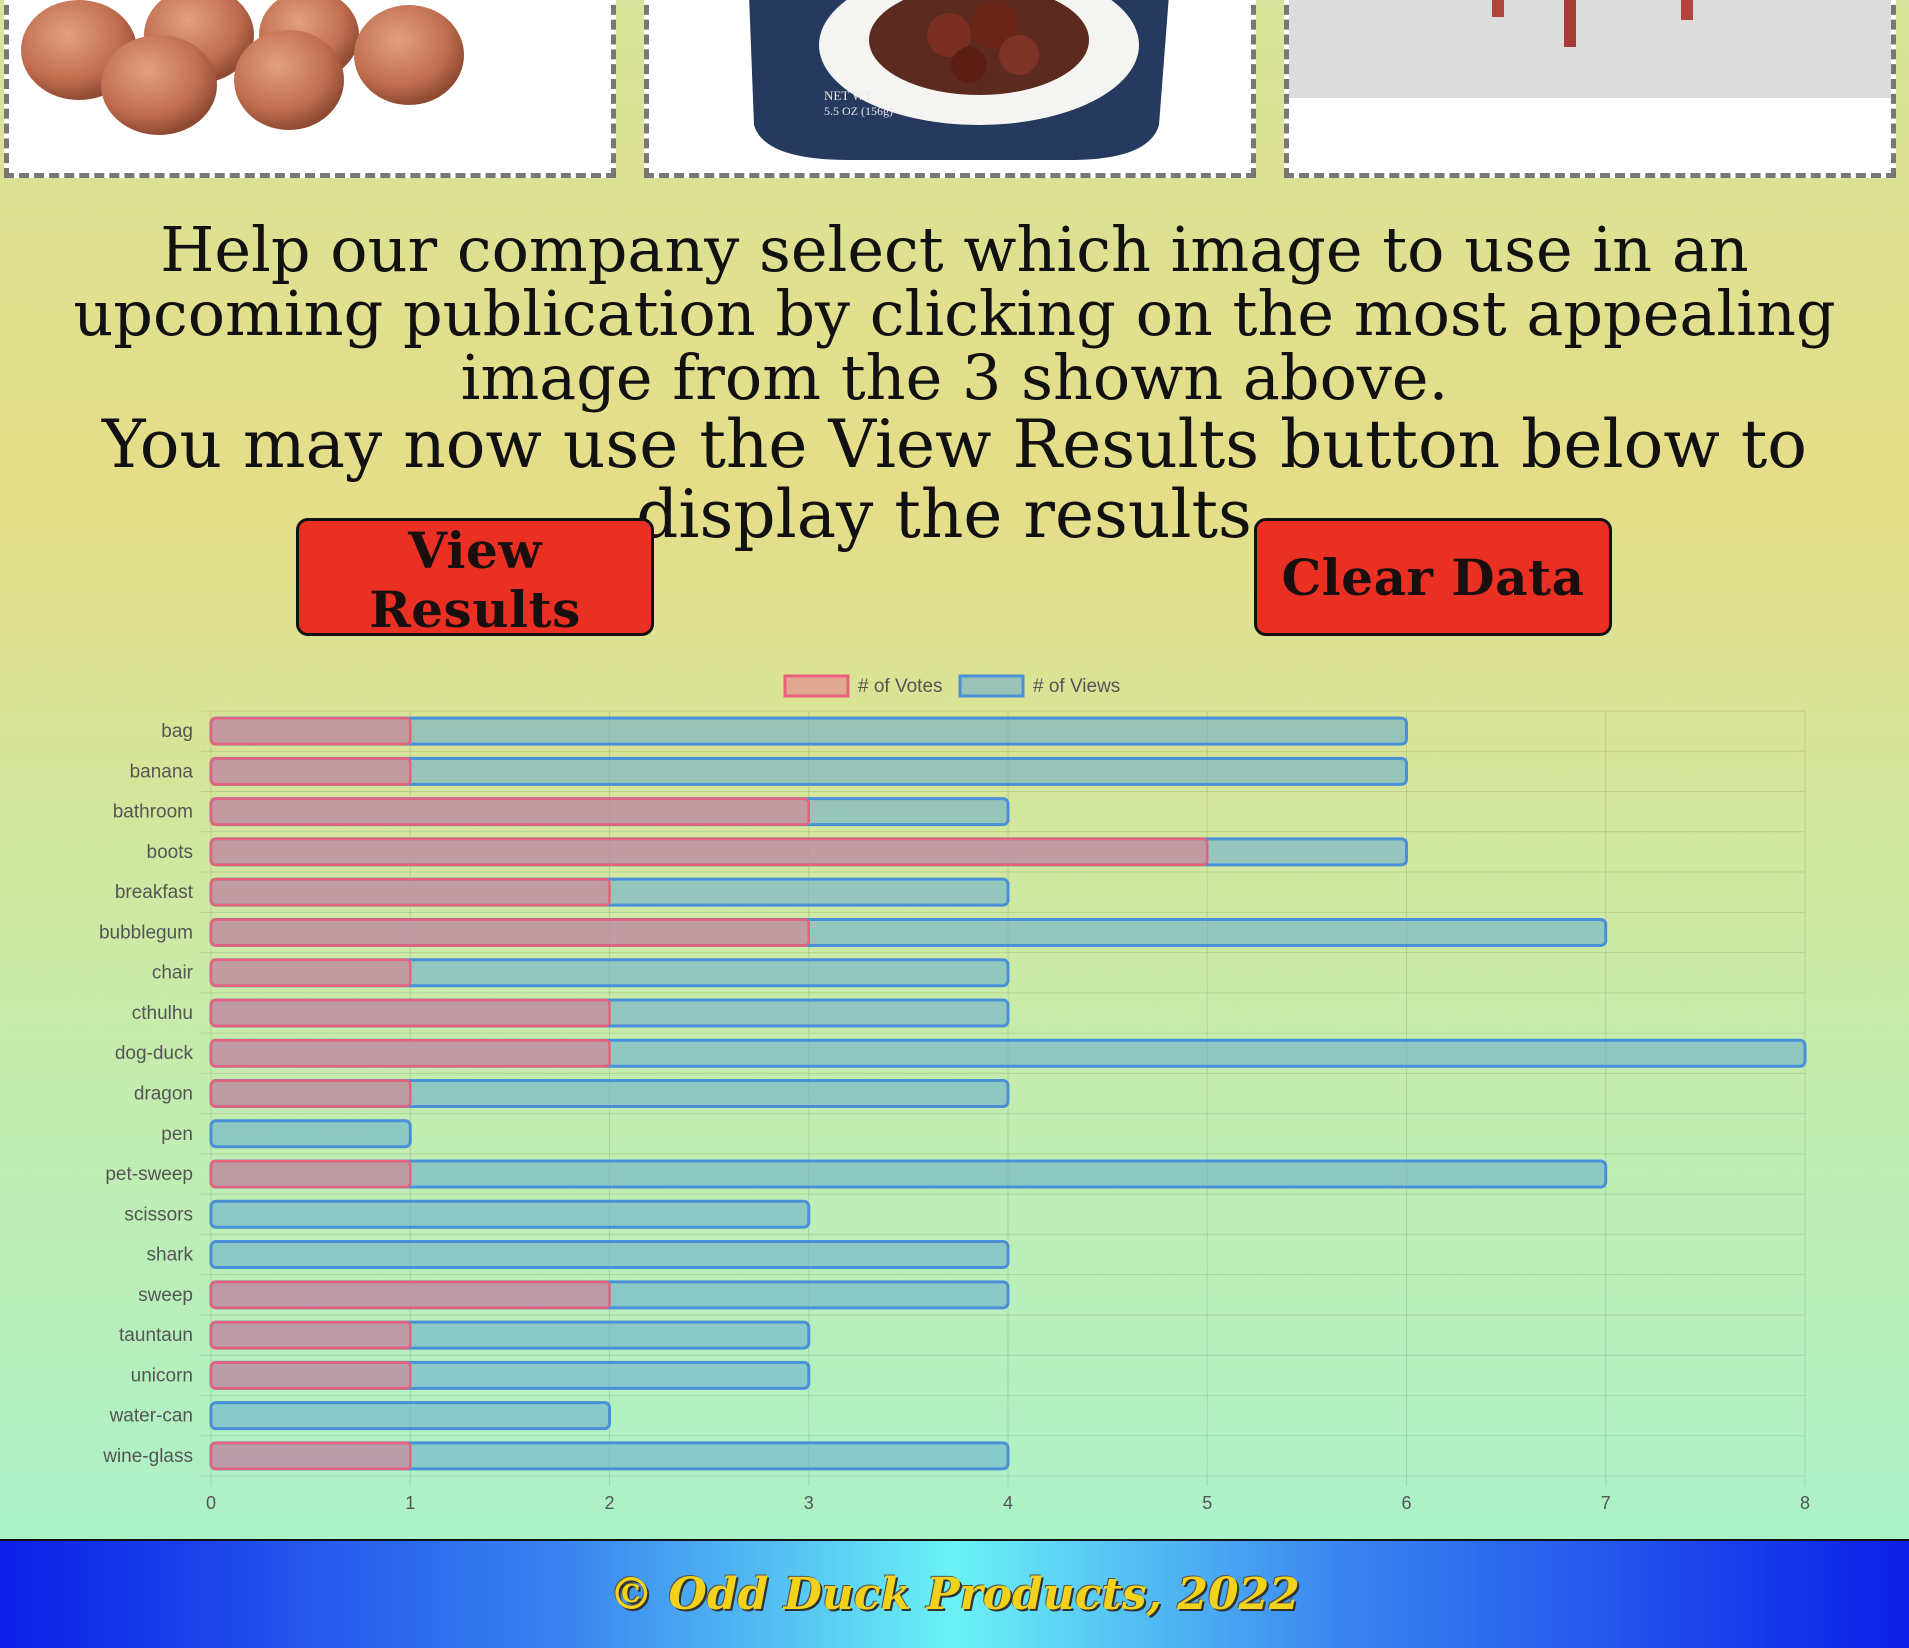  Describe the element at coordinates (1590, 86) in the screenshot. I see `chair-picture` at that location.